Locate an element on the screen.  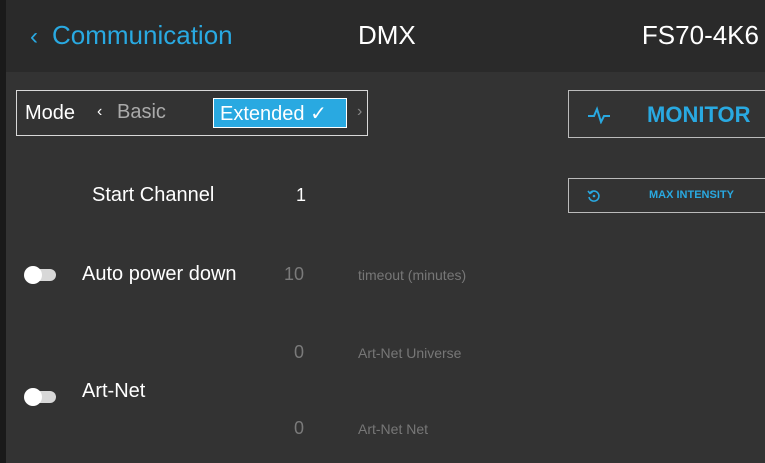
page-title: DMX is located at coordinates (387, 35).